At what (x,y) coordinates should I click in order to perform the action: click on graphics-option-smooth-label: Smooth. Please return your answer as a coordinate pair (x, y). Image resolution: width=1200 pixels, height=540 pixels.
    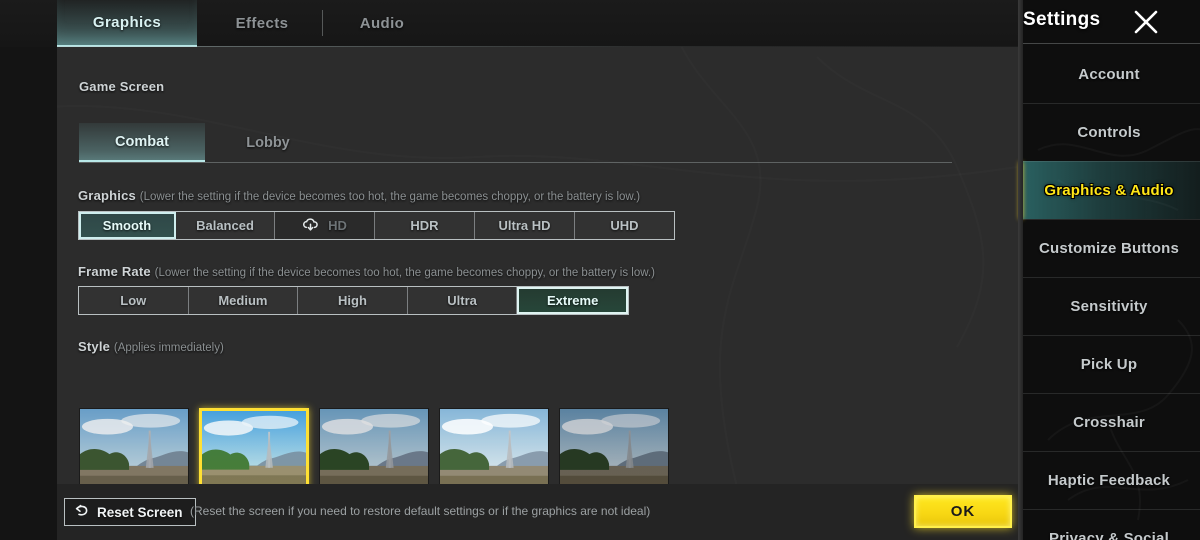
    Looking at the image, I should click on (127, 225).